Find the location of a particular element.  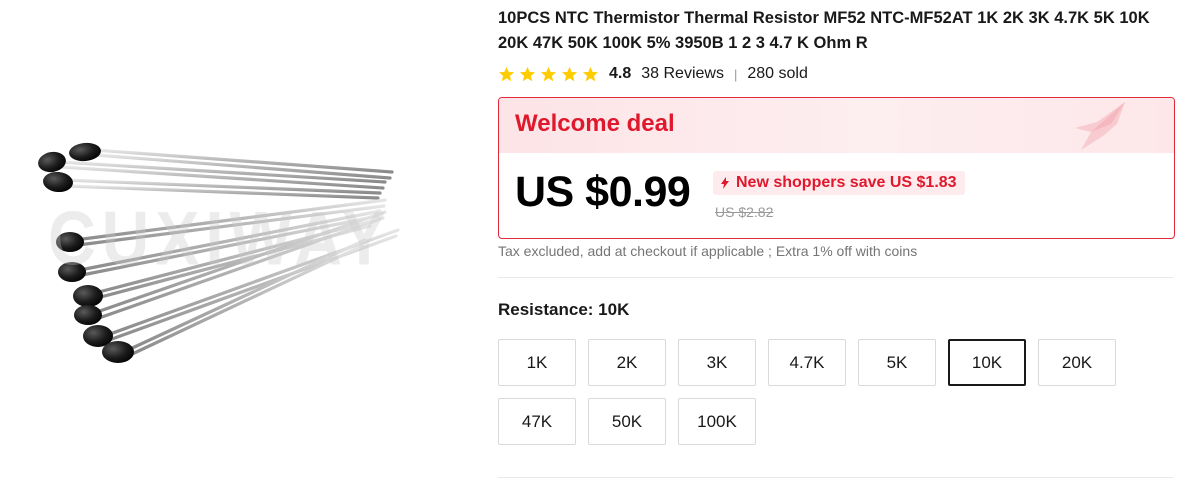

ribbon-decoration-icon is located at coordinates (1100, 126).